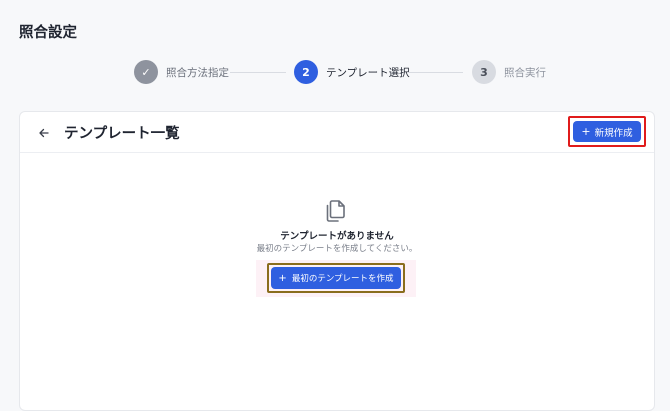 Image resolution: width=670 pixels, height=411 pixels. Describe the element at coordinates (337, 236) in the screenshot. I see `empty-state-title: テンプレートがありません` at that location.